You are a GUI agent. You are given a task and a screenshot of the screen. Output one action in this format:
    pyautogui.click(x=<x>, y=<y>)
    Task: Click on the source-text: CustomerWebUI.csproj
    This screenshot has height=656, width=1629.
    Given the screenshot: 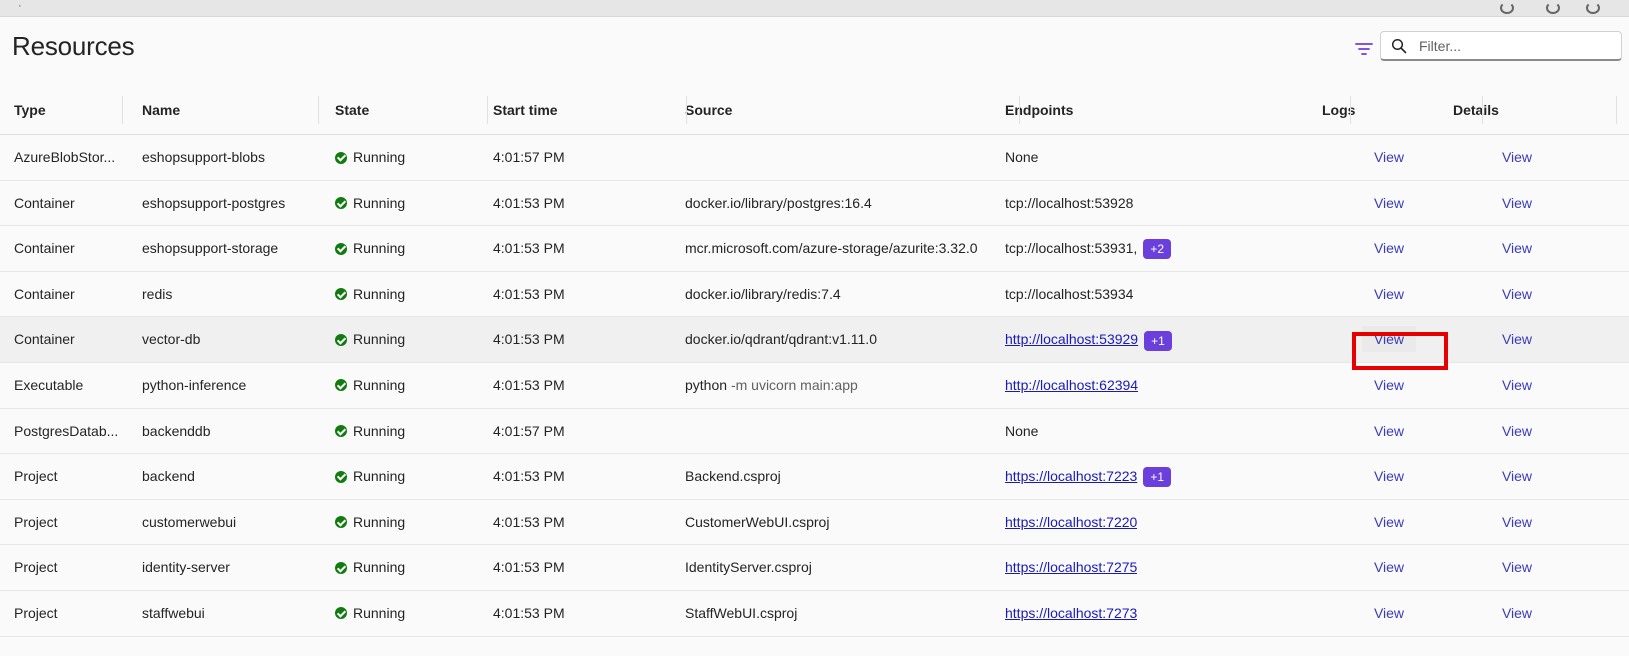 What is the action you would take?
    pyautogui.click(x=757, y=521)
    